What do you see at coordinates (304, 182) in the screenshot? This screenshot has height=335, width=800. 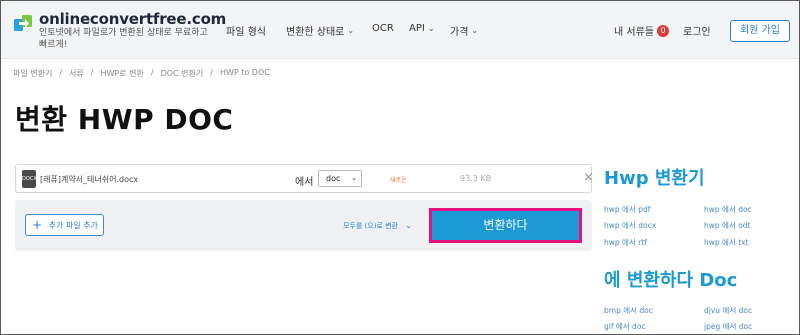 I see `target-format-label: 에서` at bounding box center [304, 182].